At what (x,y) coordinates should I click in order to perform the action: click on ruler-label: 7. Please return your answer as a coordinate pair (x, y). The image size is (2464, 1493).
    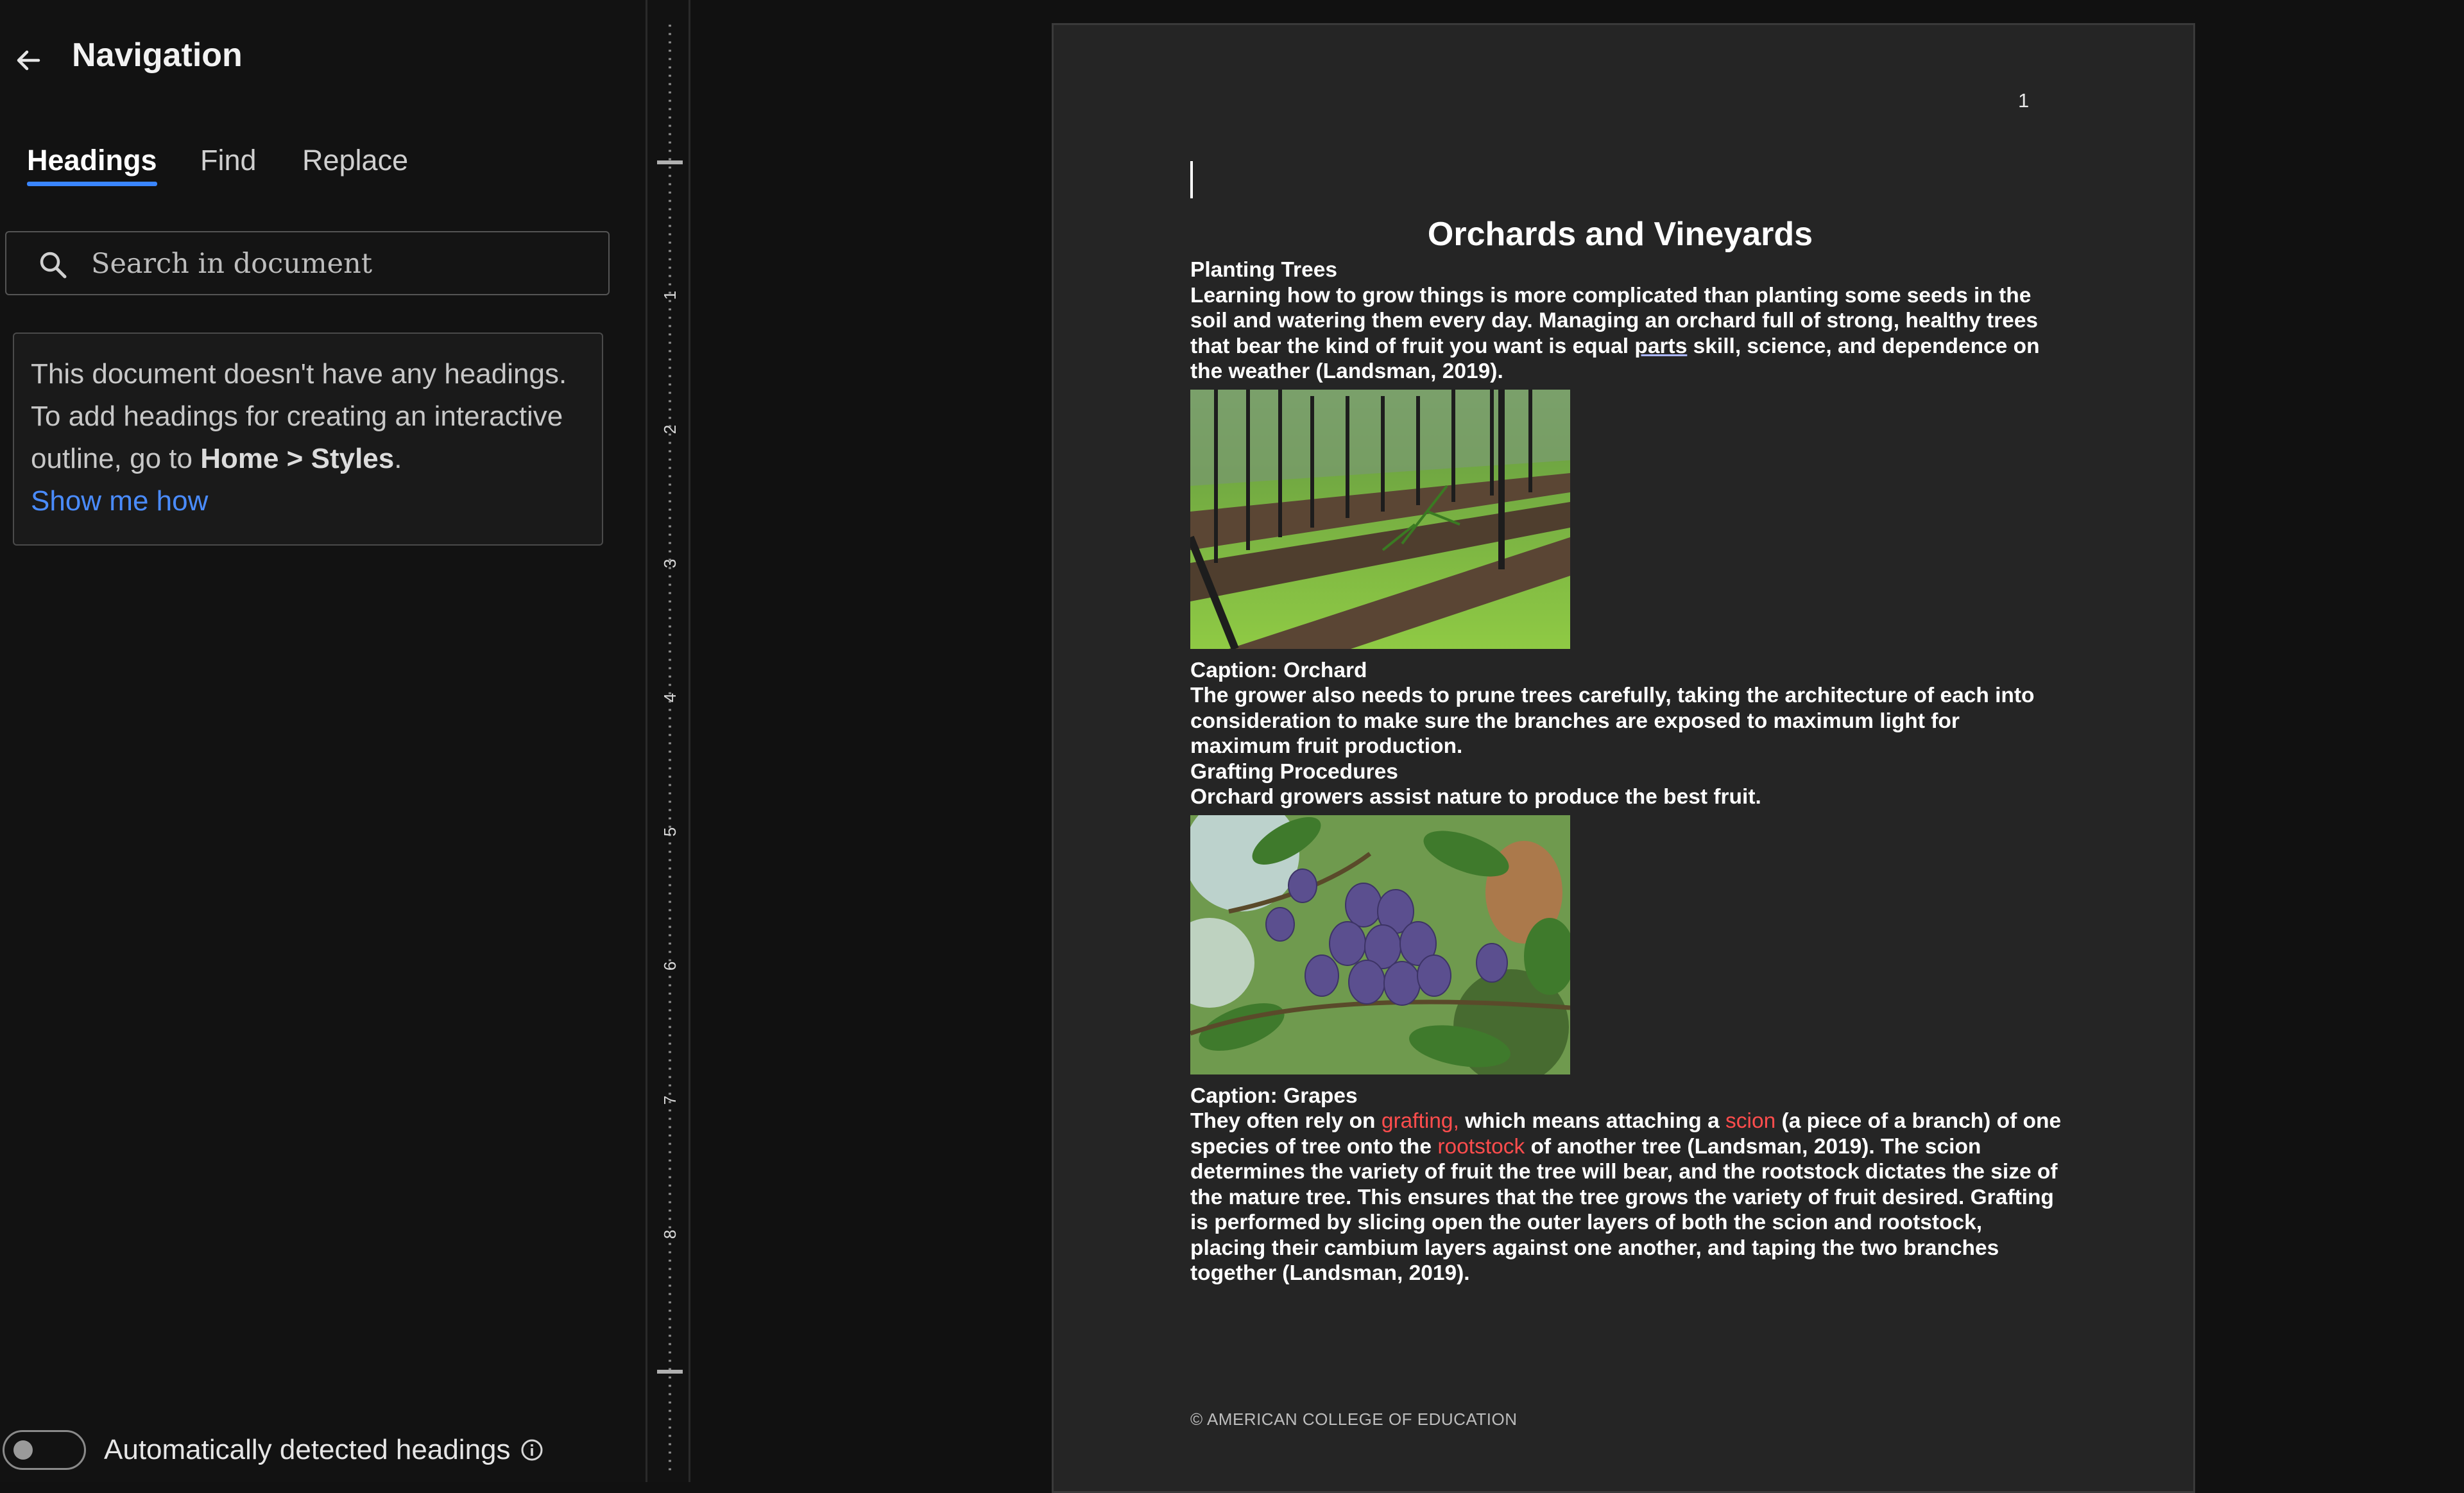
    Looking at the image, I should click on (670, 1100).